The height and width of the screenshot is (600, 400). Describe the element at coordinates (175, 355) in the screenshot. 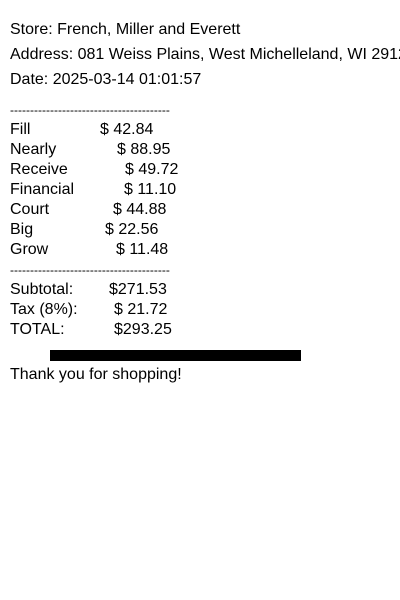

I see `barcode-bar` at that location.